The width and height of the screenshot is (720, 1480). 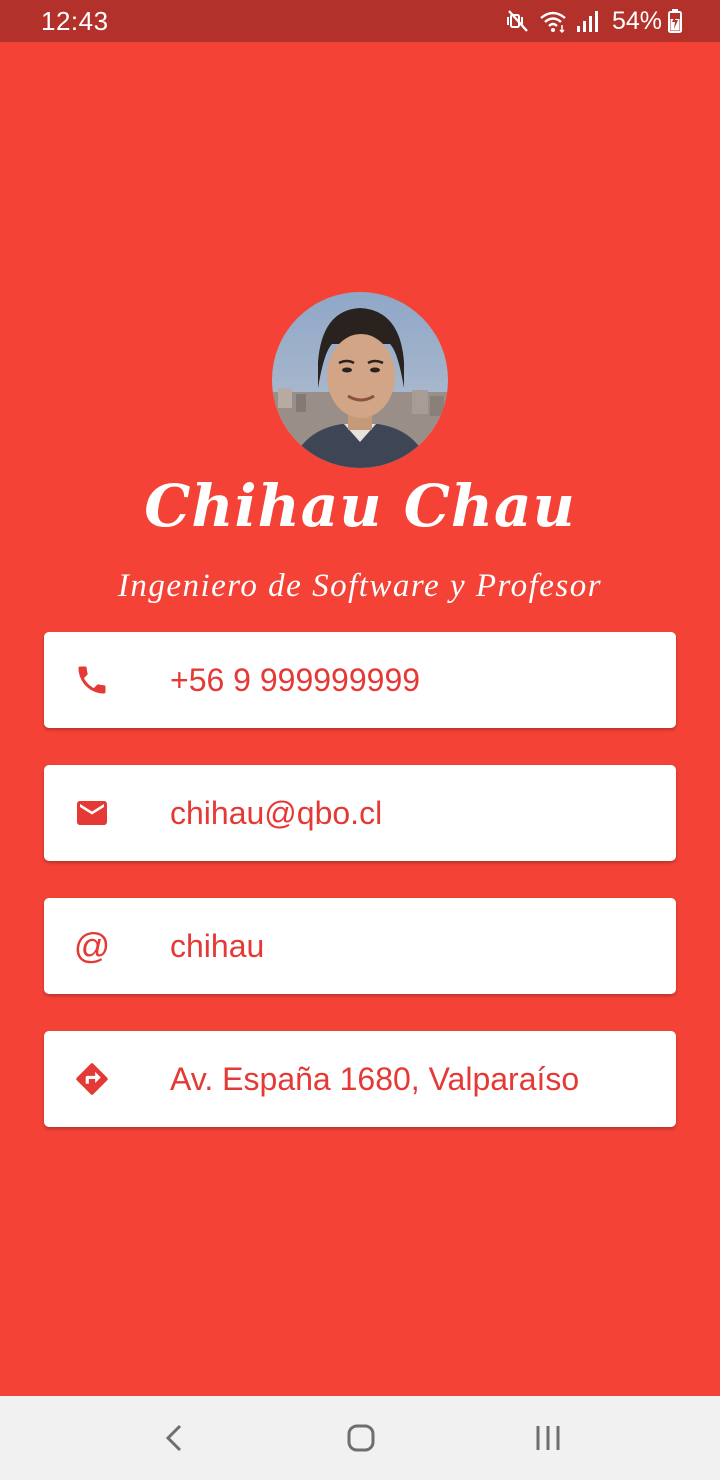 I want to click on mute-vibrate-icon, so click(x=519, y=21).